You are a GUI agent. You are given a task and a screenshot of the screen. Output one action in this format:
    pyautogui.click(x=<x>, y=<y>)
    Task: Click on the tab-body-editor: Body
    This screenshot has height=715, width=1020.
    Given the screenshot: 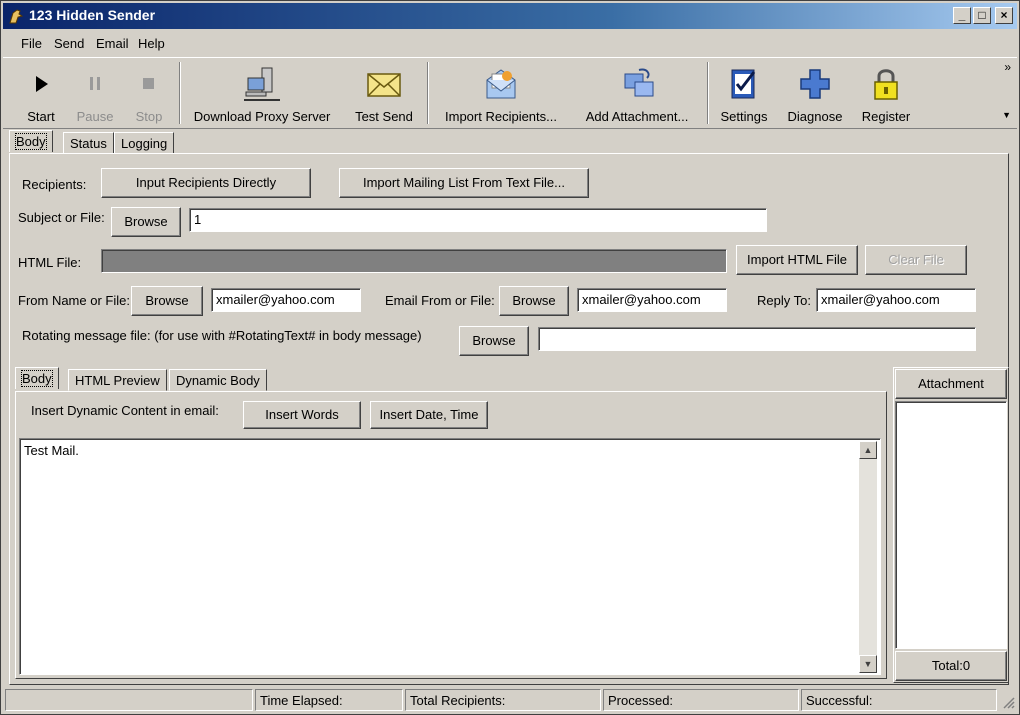 What is the action you would take?
    pyautogui.click(x=37, y=378)
    